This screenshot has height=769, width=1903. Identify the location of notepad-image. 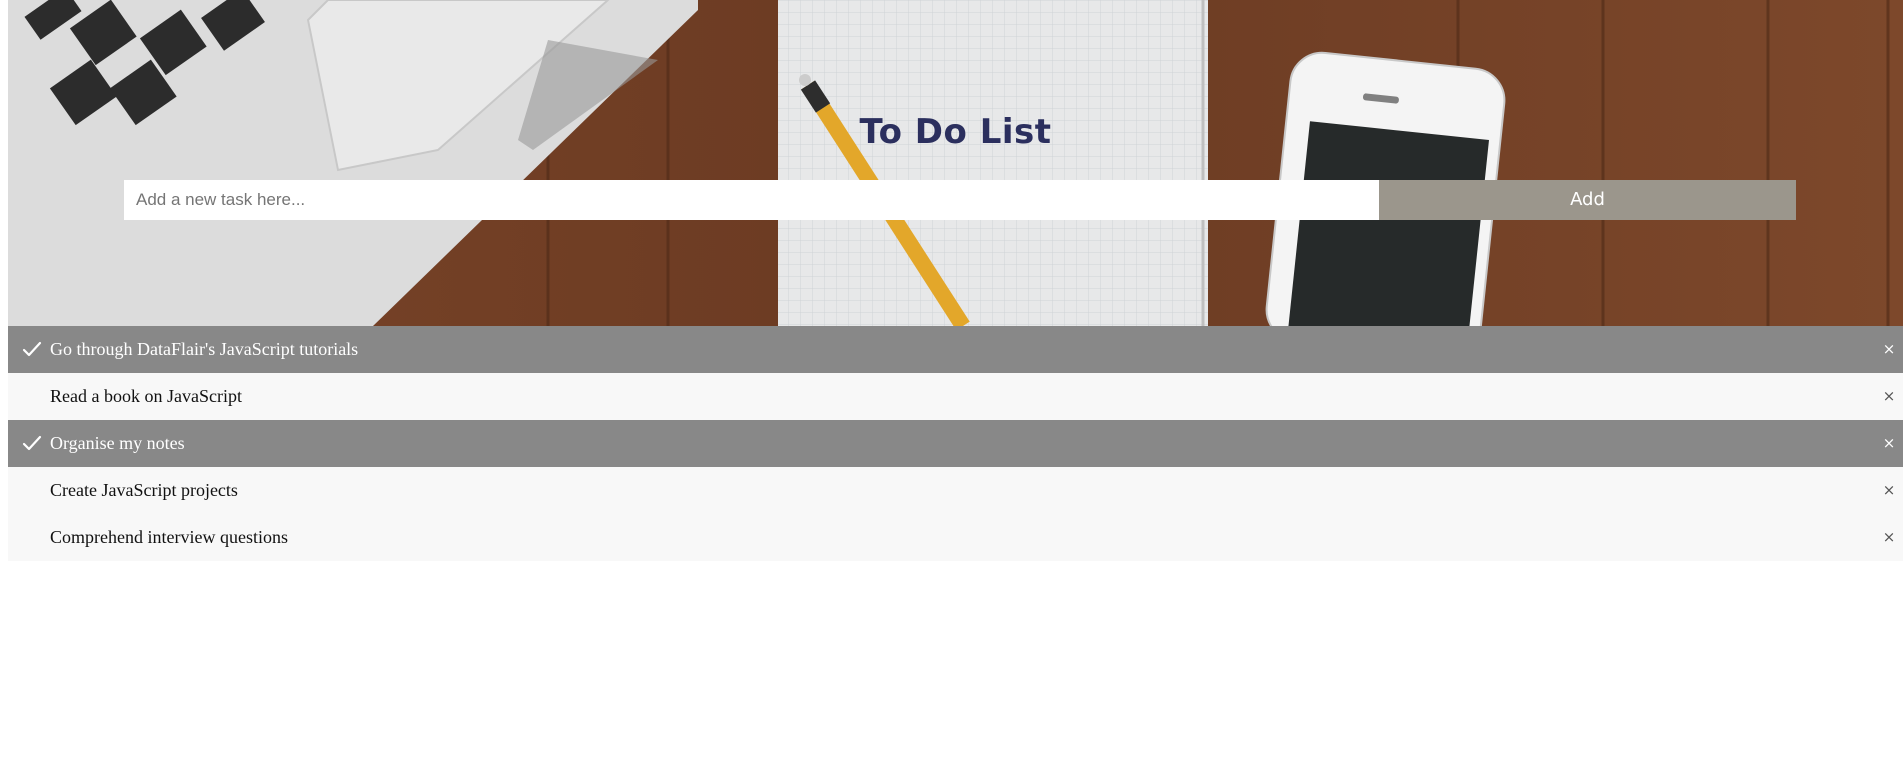
(993, 163).